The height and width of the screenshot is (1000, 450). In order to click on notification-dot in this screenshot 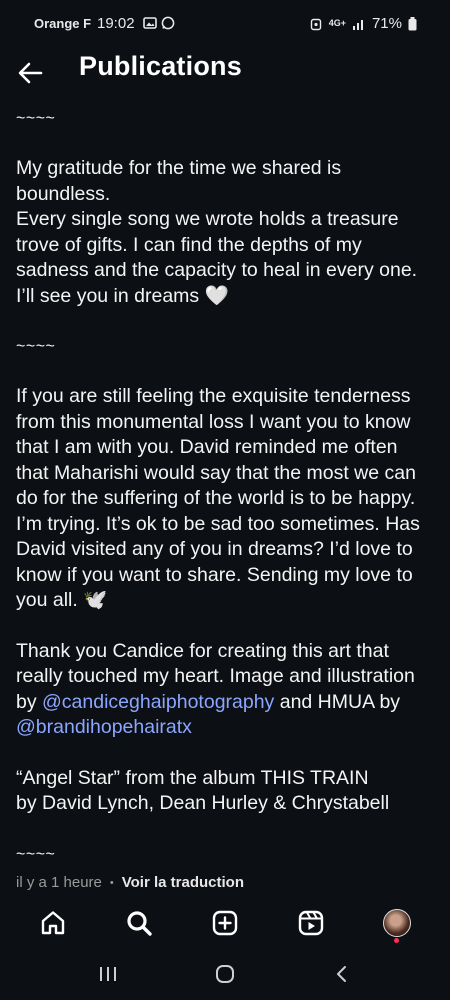, I will do `click(396, 940)`.